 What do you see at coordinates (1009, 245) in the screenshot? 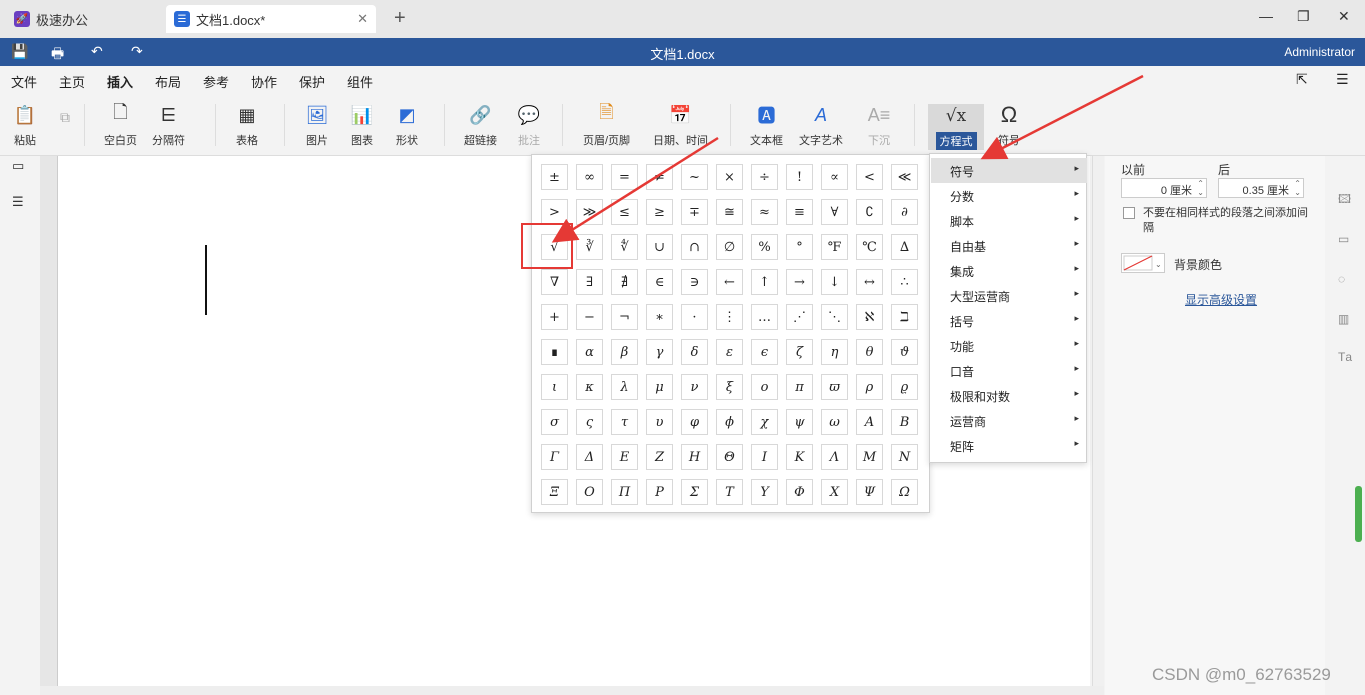
I see `menu-item-equation-category: 自由基 ▸` at bounding box center [1009, 245].